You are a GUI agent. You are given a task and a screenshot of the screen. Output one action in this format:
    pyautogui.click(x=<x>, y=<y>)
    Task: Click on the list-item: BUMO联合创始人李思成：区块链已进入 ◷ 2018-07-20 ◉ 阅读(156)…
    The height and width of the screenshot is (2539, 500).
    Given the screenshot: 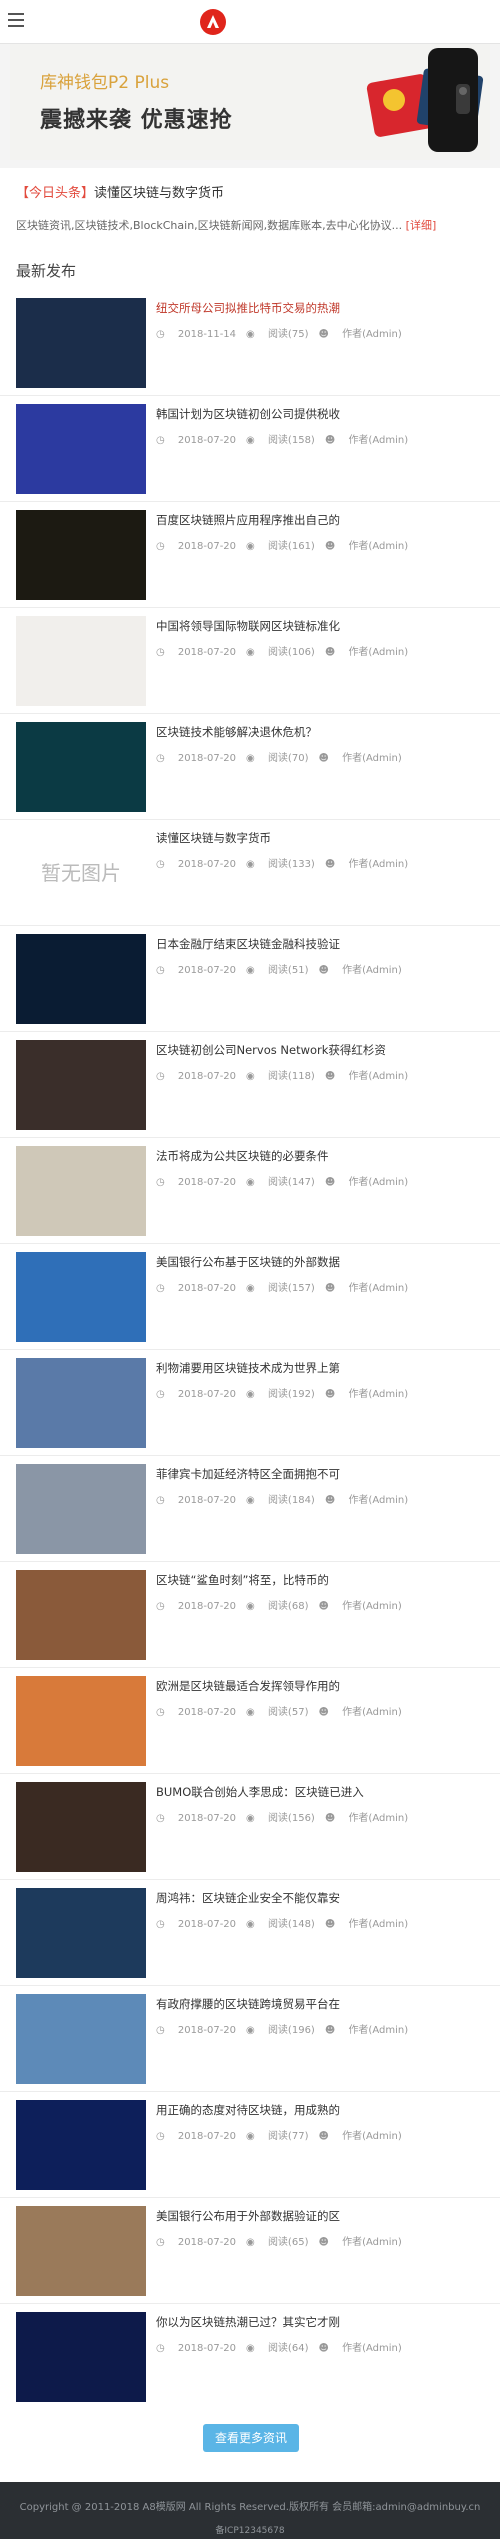 What is the action you would take?
    pyautogui.click(x=250, y=1827)
    